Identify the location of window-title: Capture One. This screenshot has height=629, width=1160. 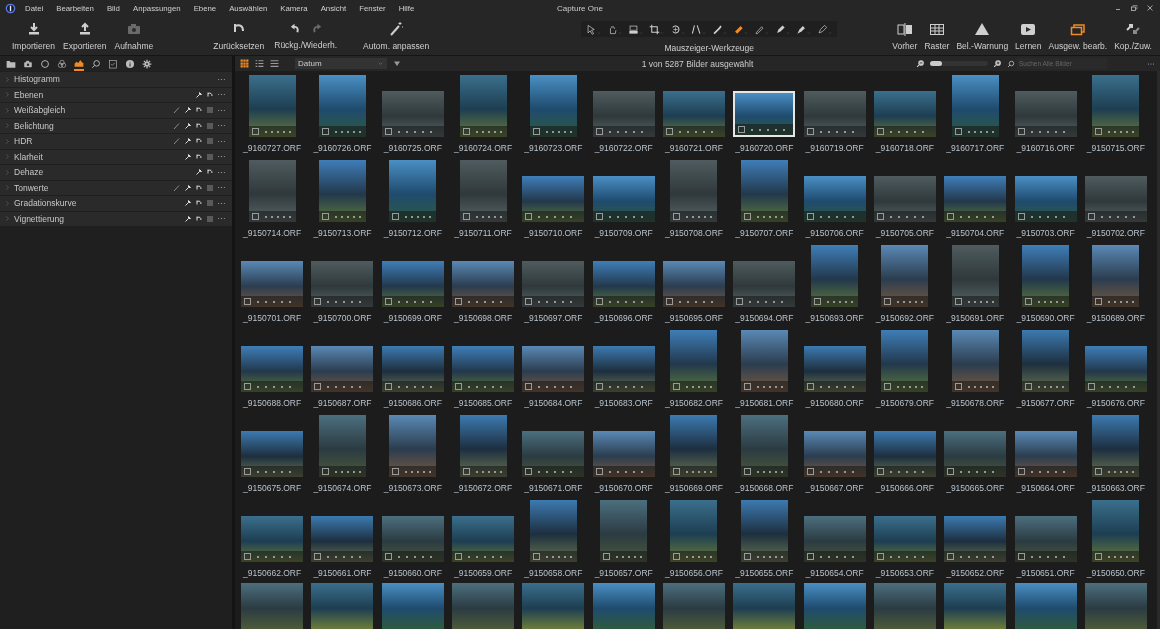
(580, 8).